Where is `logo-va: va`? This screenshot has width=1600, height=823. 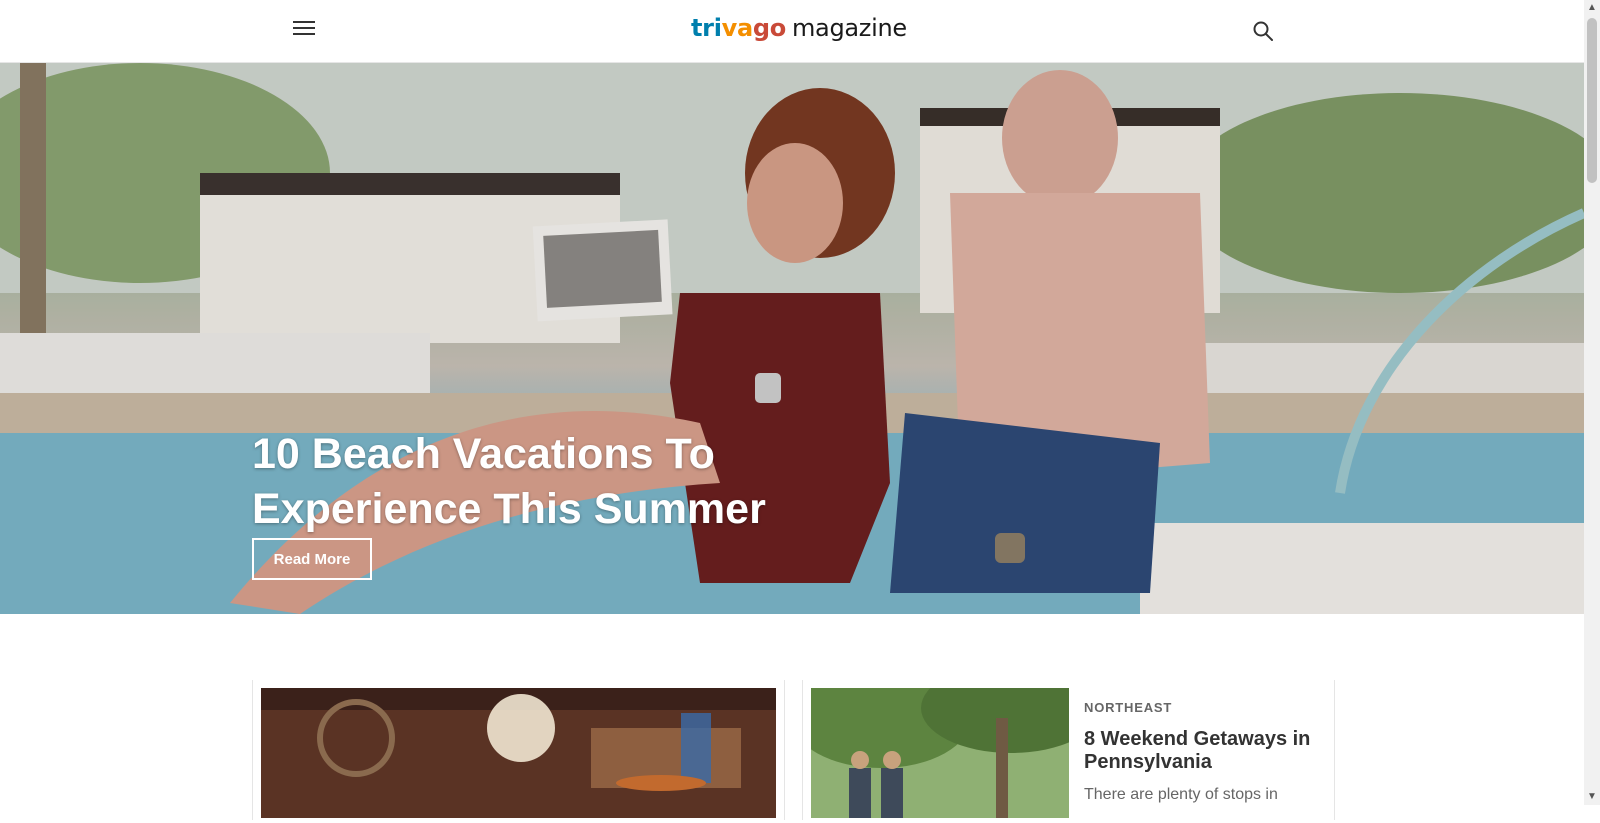 logo-va: va is located at coordinates (737, 28).